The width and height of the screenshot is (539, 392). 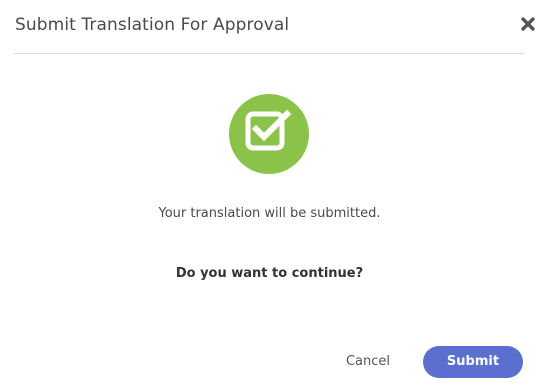 I want to click on close-icon, so click(x=528, y=24).